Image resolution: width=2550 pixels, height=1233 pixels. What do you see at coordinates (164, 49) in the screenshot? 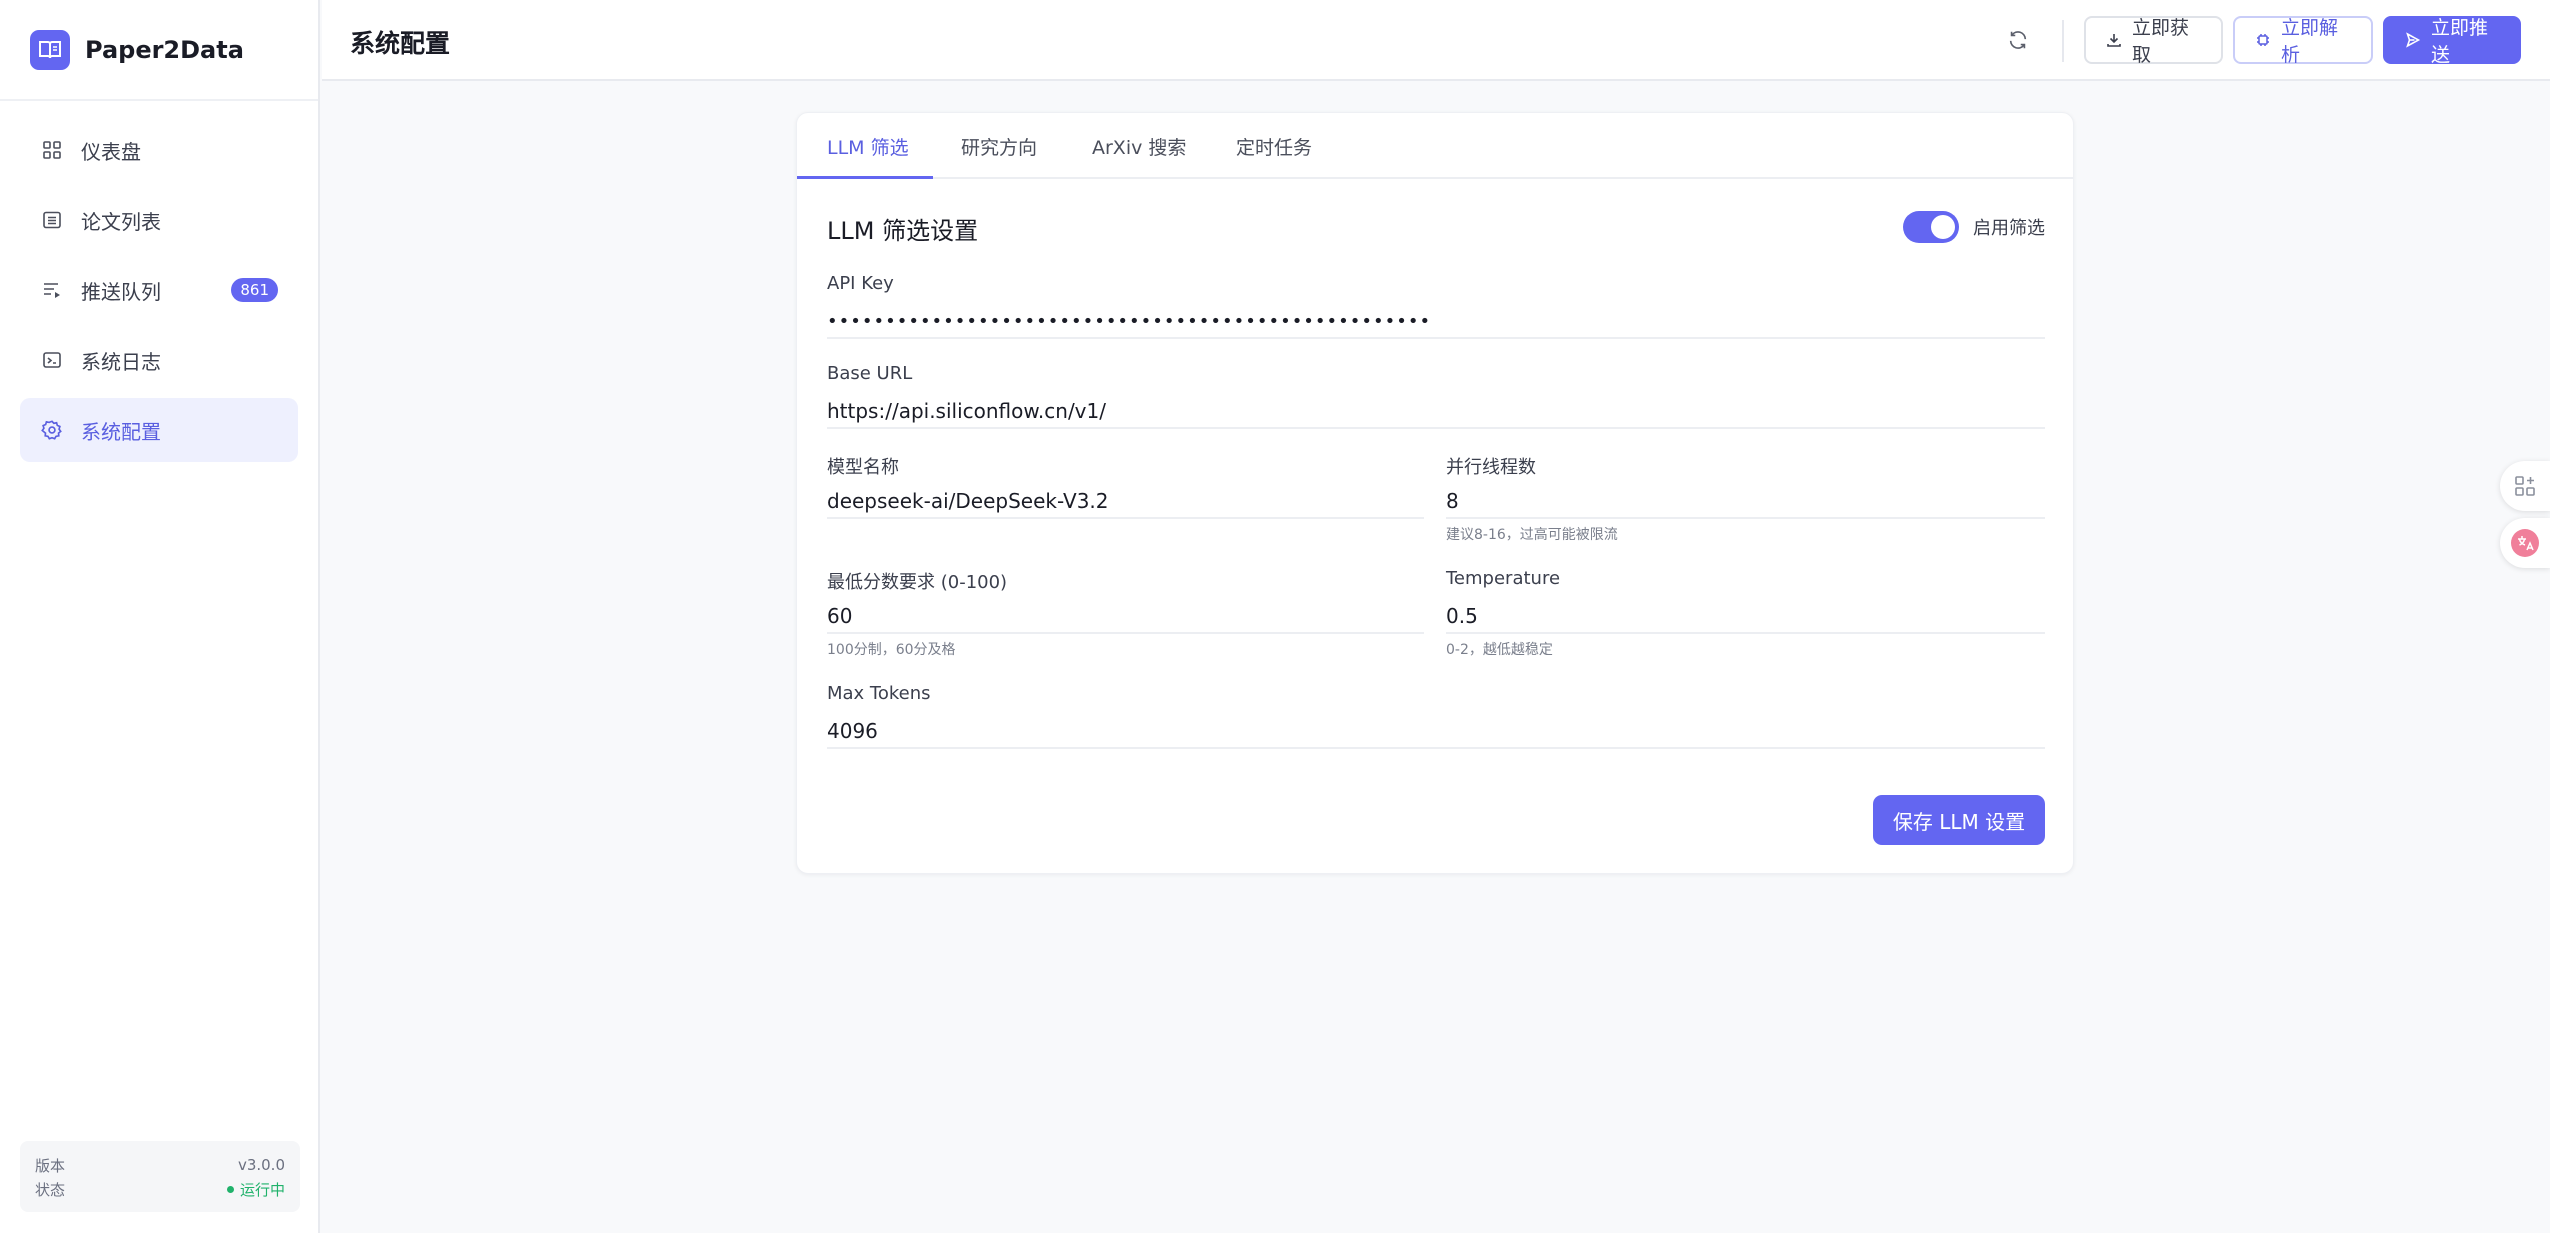
I see `brand-name: Paper2Data` at bounding box center [164, 49].